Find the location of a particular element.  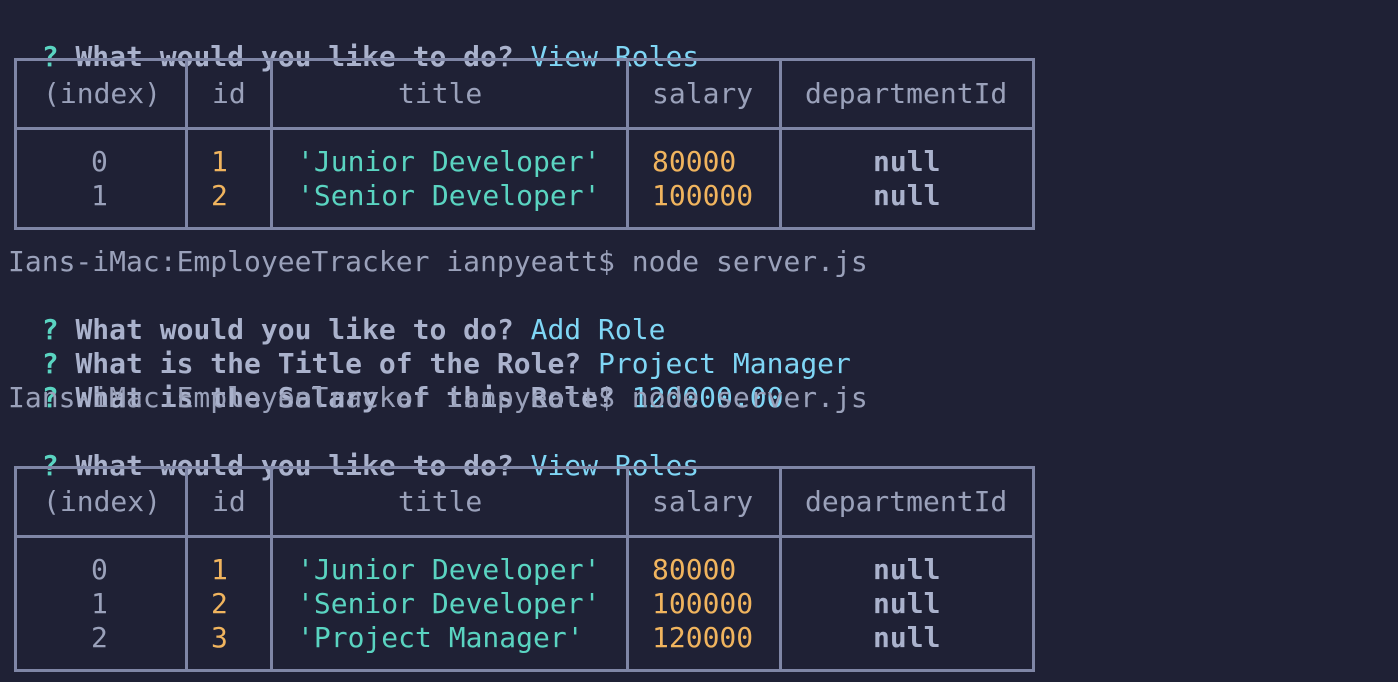

row-salary: 120000 is located at coordinates (703, 637).